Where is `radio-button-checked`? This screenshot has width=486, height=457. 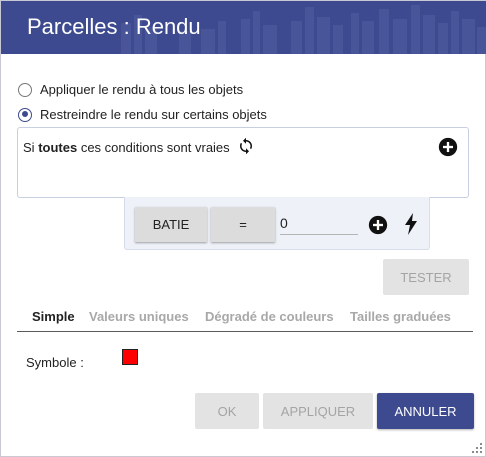 radio-button-checked is located at coordinates (25, 114).